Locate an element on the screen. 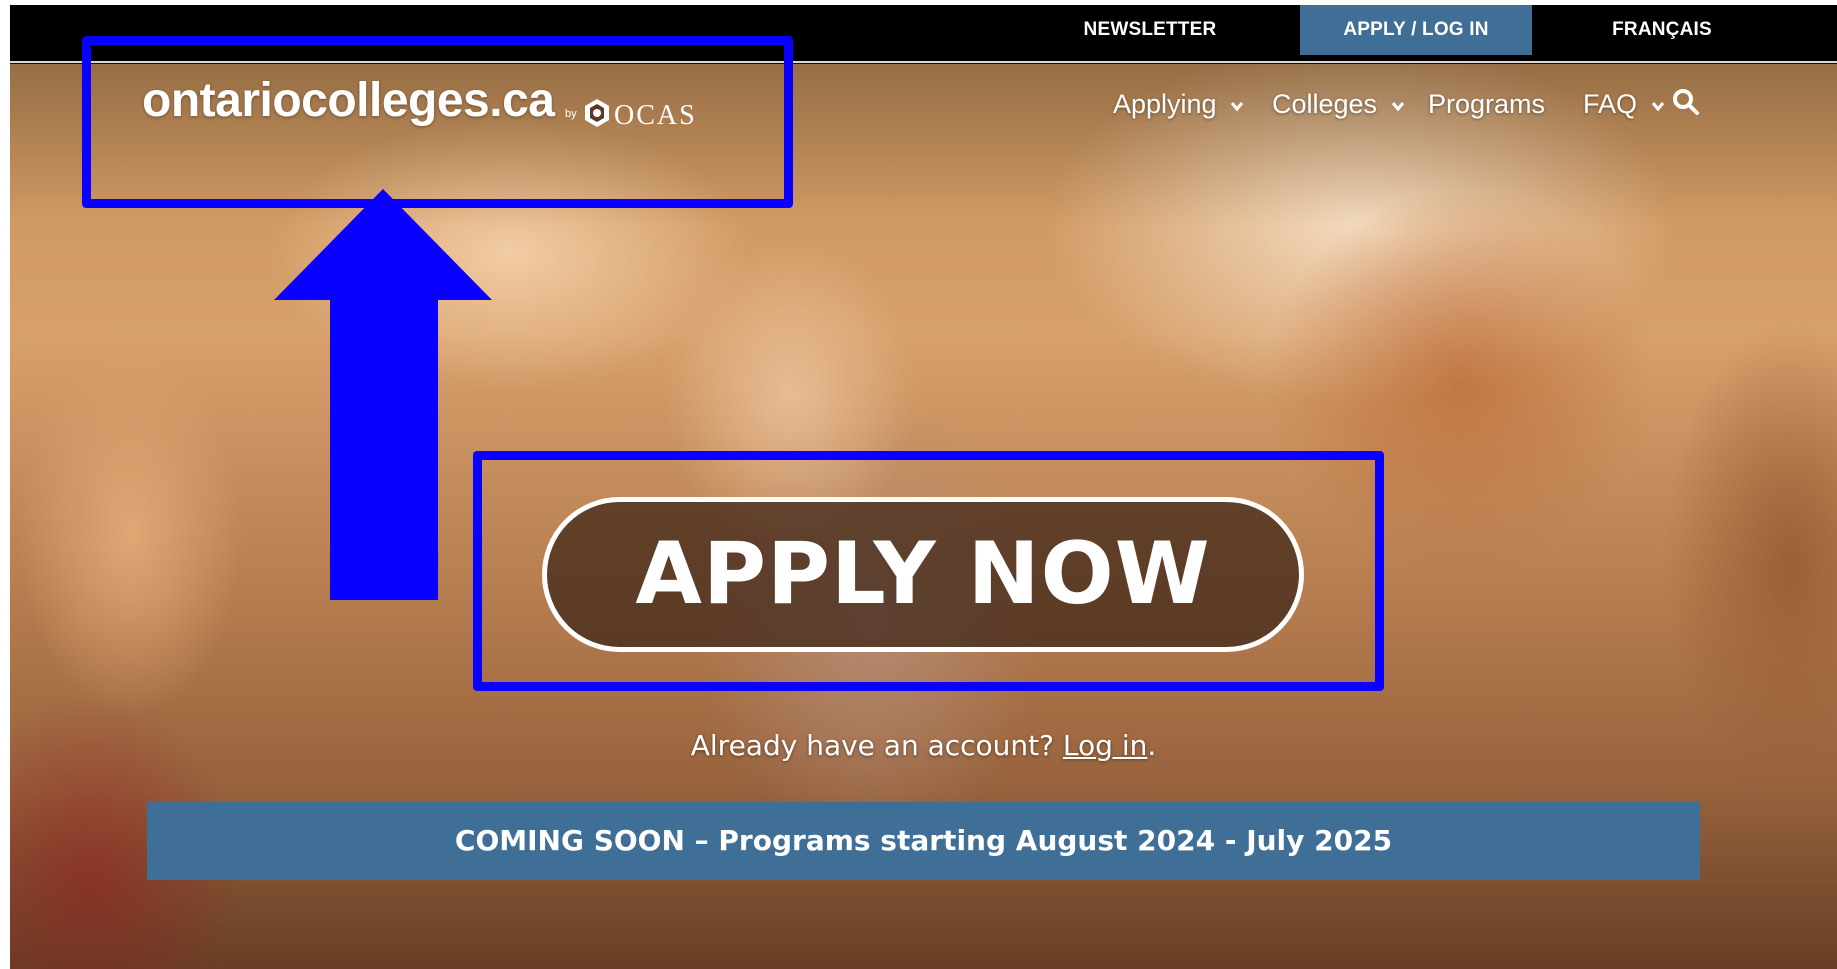 This screenshot has width=1837, height=969. newsletter-link: NEWSLETTER is located at coordinates (1150, 30).